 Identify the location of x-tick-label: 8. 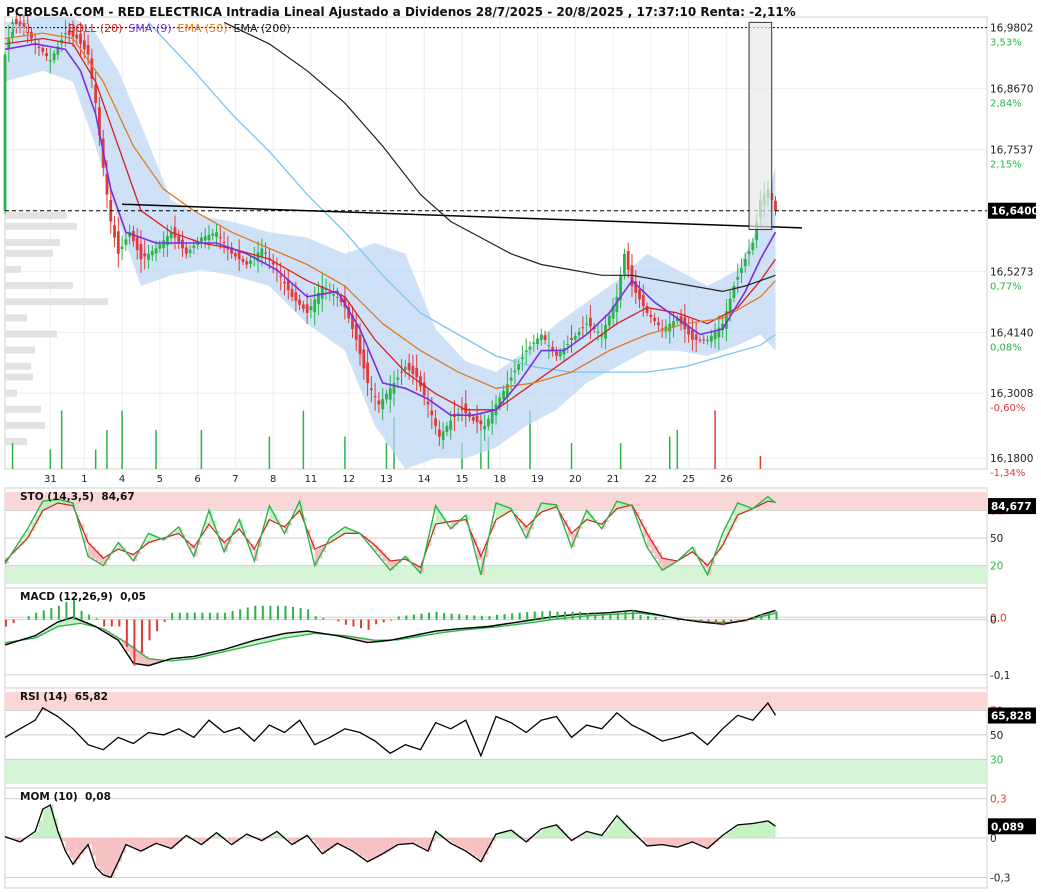
(273, 479).